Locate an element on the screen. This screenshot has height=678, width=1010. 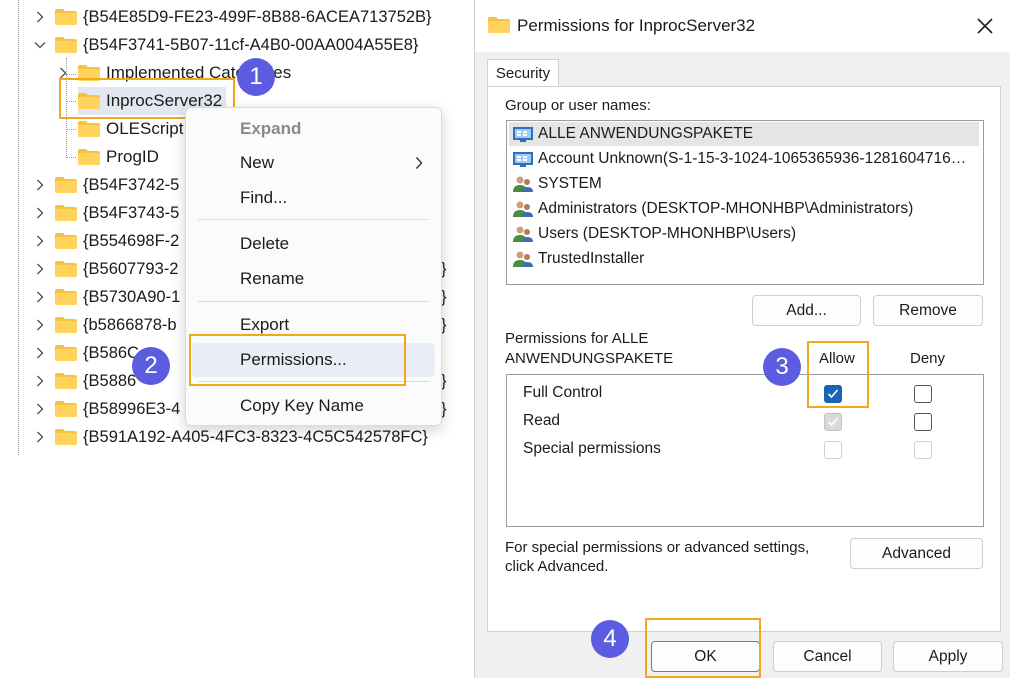
menu-item-copy-key-name: Copy Key Name is located at coordinates (313, 406).